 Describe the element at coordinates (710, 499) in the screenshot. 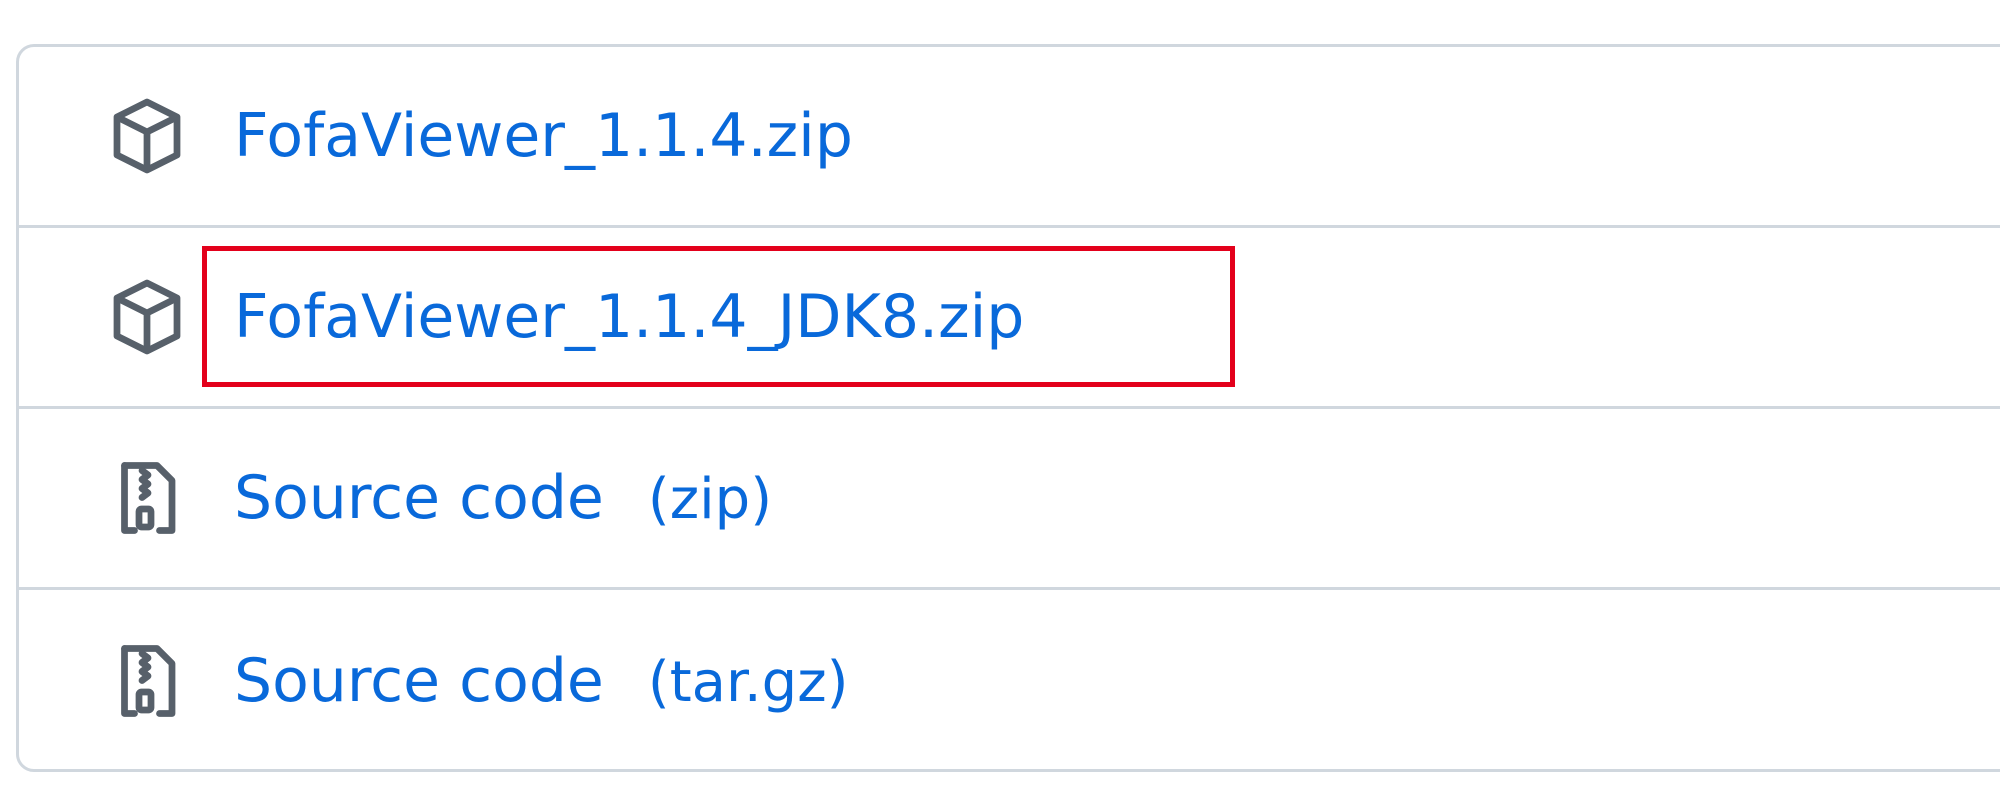

I see `asset-format-suffix: (zip)` at that location.